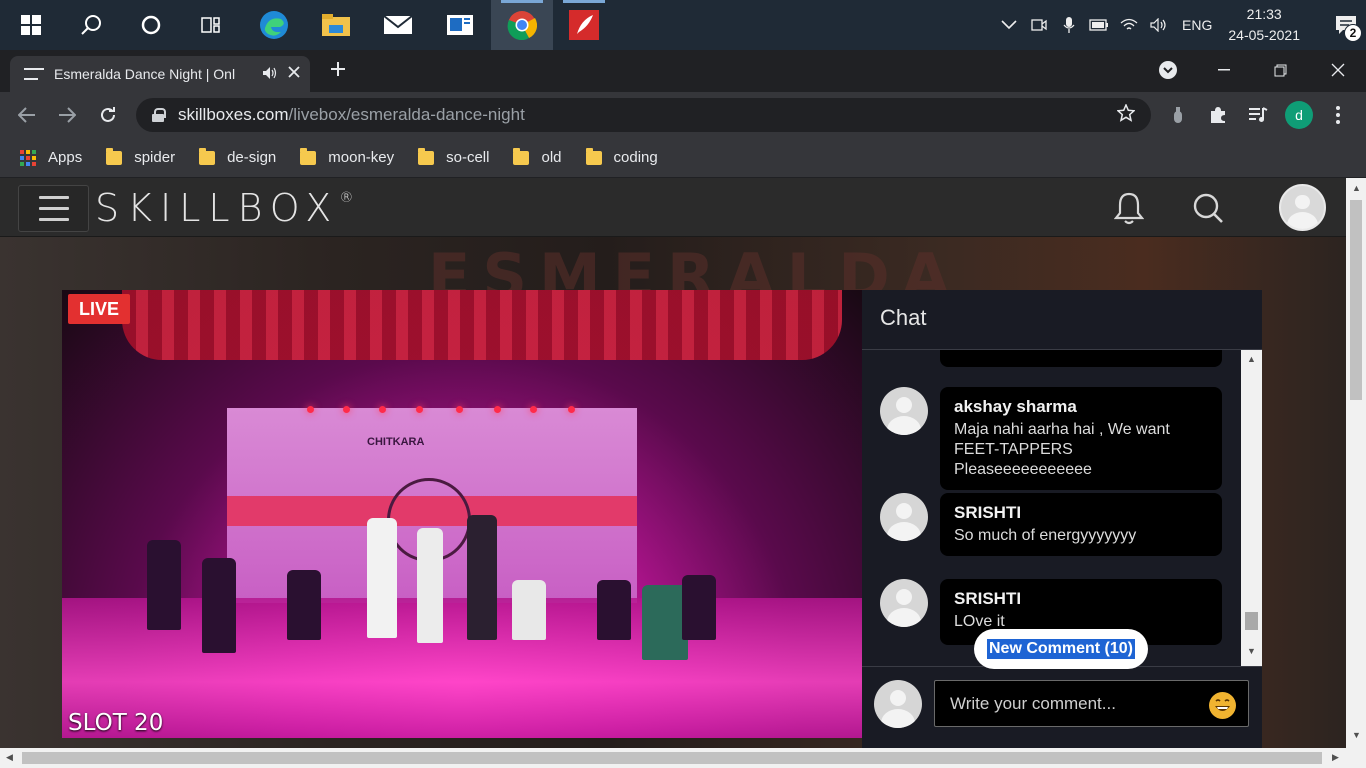  I want to click on commenter-name: akshay sharma, so click(1015, 406).